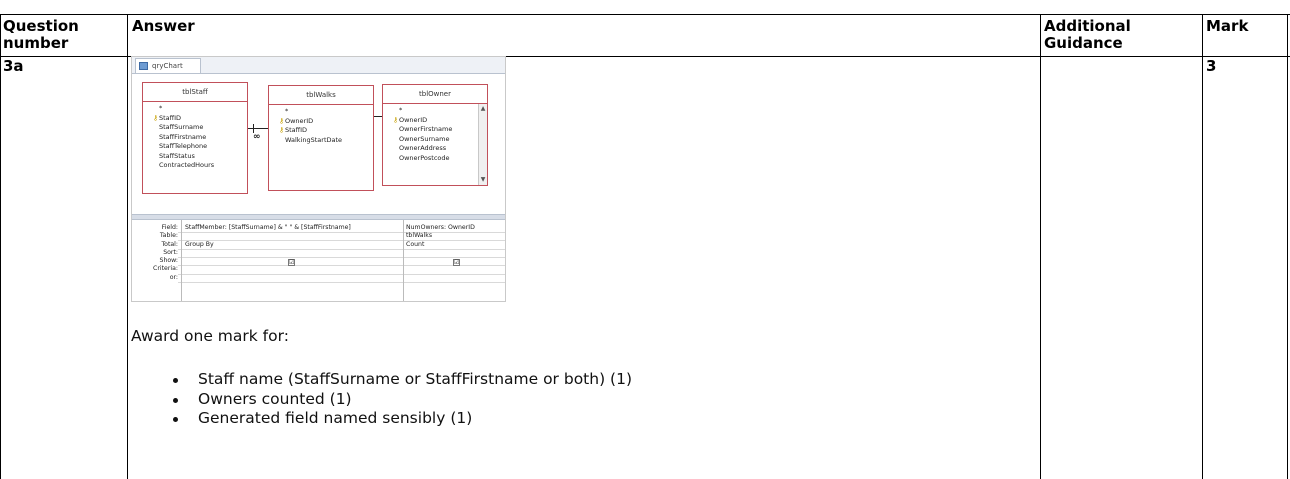 The image size is (1290, 479). I want to click on field-item: OwnerAddress, so click(422, 149).